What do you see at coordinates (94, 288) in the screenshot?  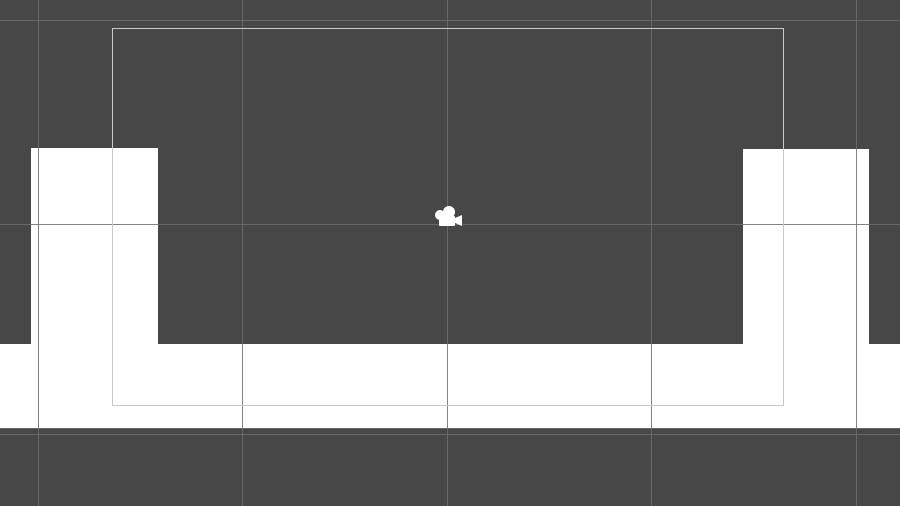 I see `left-wall-block` at bounding box center [94, 288].